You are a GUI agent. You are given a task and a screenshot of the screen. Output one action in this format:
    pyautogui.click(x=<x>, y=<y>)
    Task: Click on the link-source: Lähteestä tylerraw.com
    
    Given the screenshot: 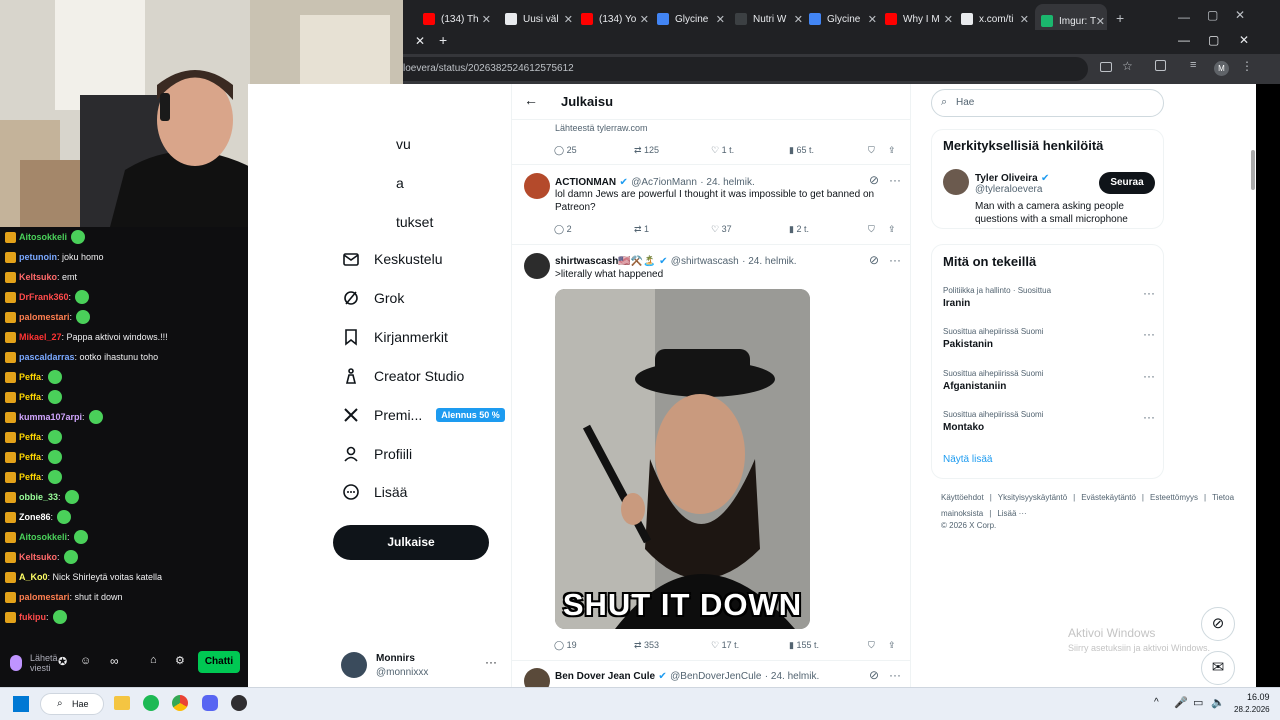 What is the action you would take?
    pyautogui.click(x=601, y=128)
    